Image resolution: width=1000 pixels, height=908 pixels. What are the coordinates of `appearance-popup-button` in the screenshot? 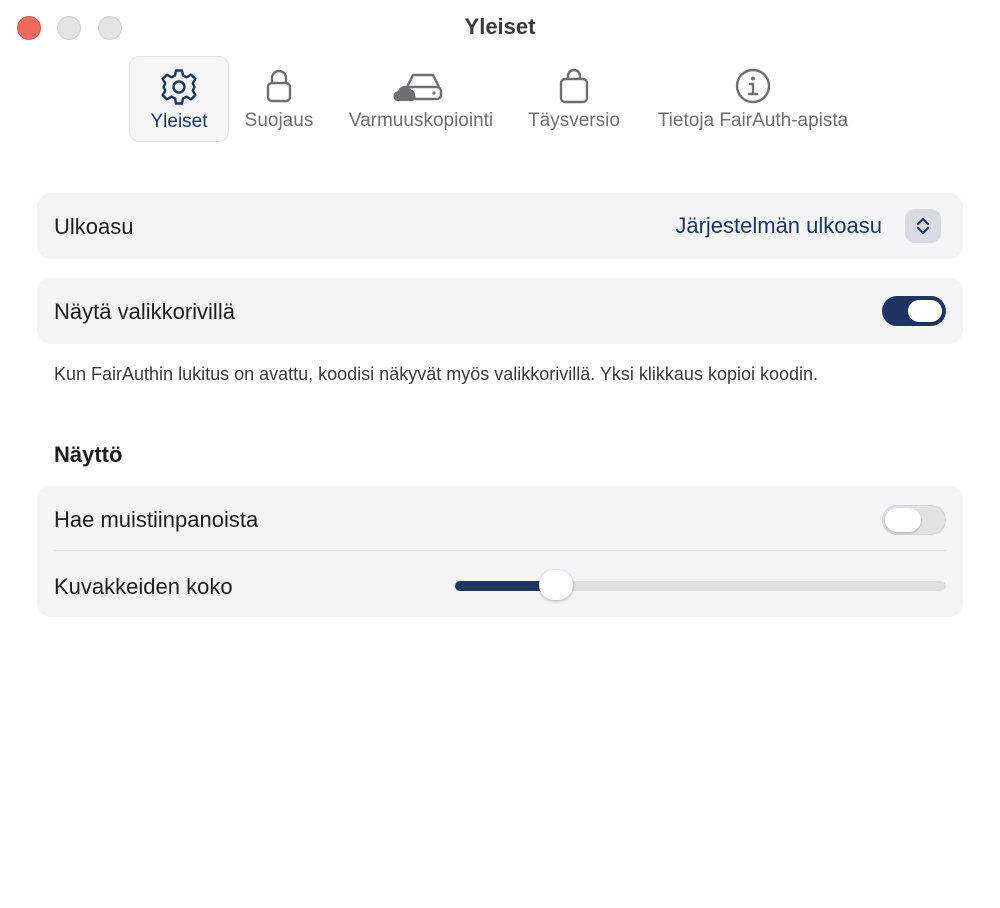 It's located at (923, 226).